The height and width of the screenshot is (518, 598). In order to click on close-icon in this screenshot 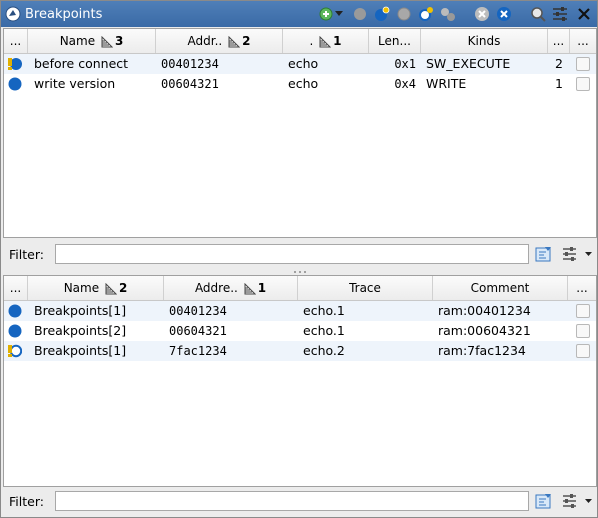, I will do `click(584, 14)`.